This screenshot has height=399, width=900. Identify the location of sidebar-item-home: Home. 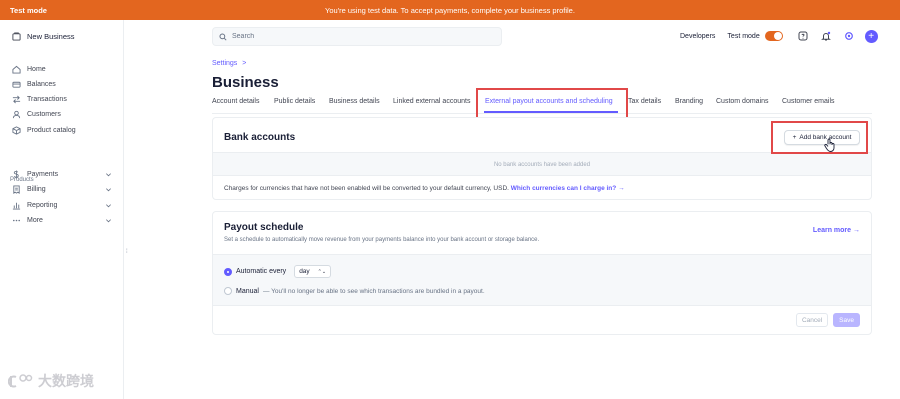
(62, 69).